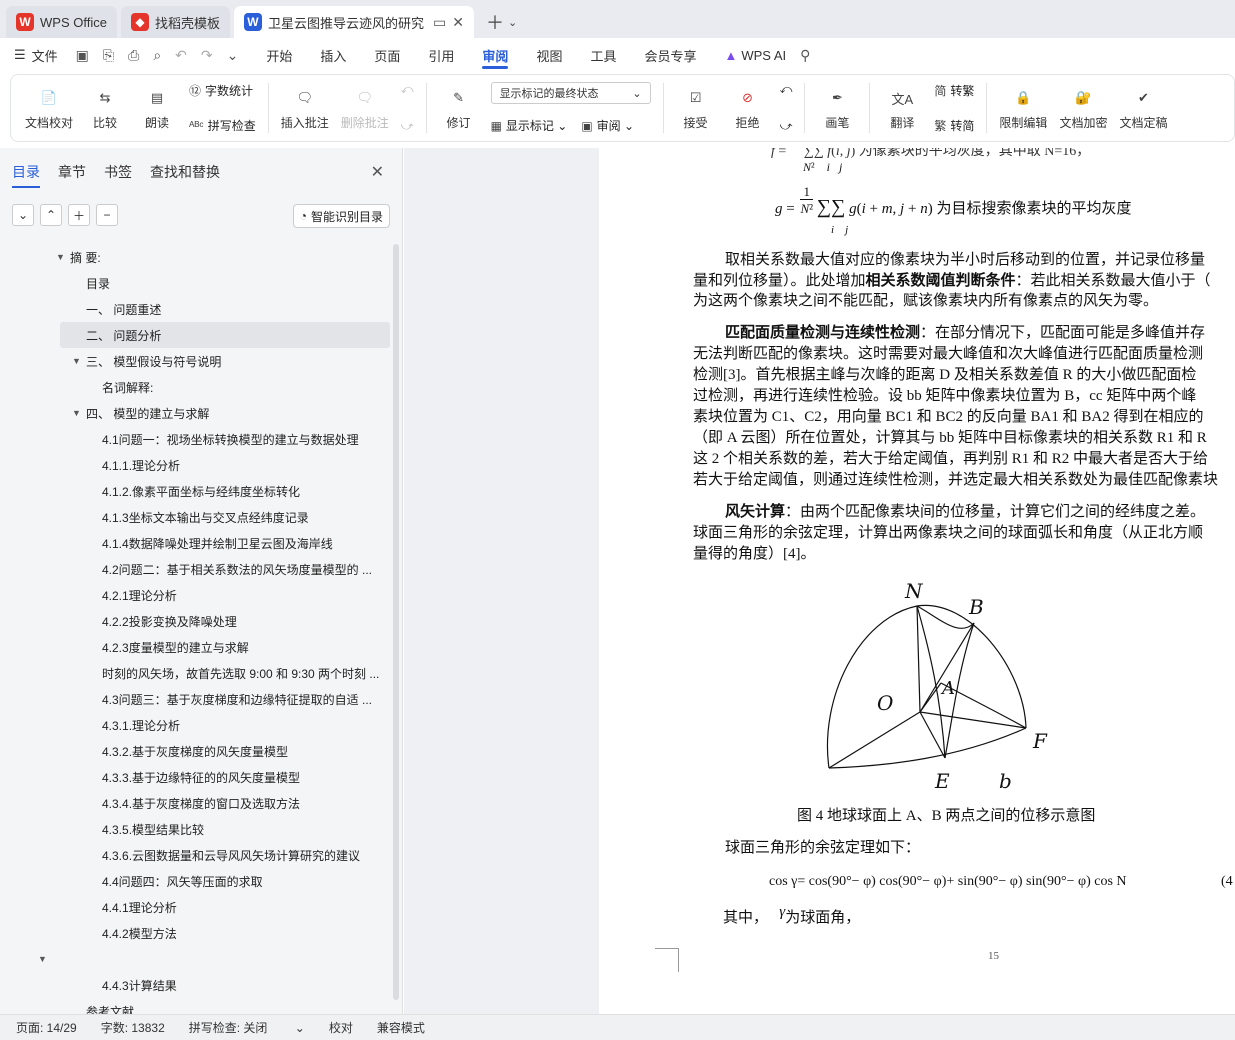  I want to click on more-chevron-icon: ⌄, so click(233, 55).